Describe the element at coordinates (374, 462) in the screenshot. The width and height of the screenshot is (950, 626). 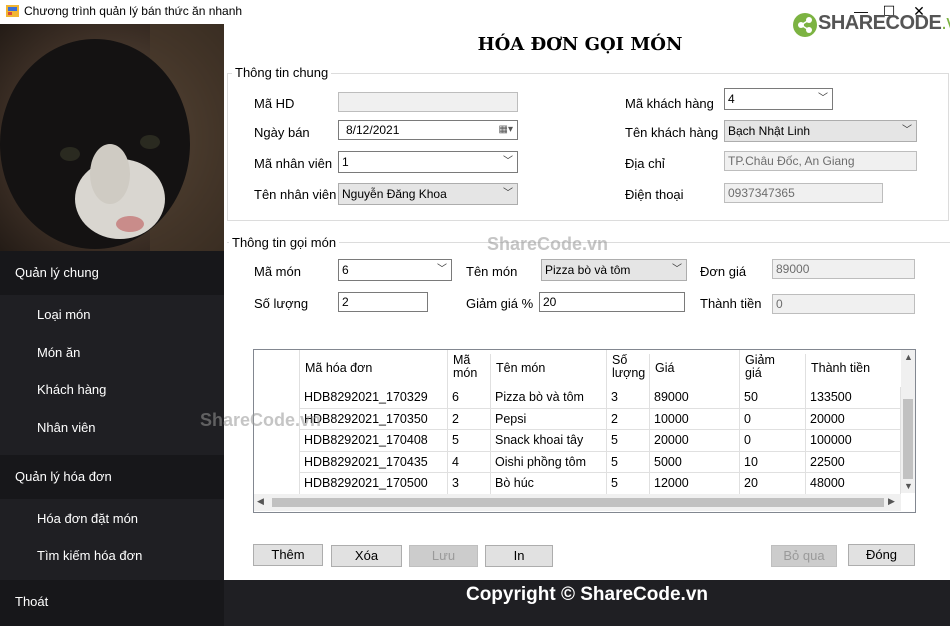
I see `table-cell: HDB8292021_170435` at that location.